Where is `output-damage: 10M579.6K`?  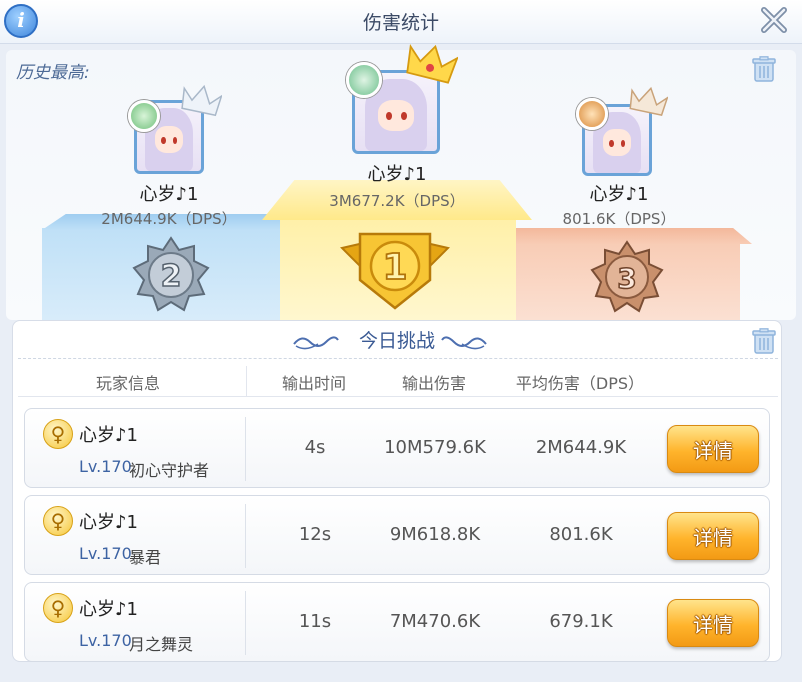 output-damage: 10M579.6K is located at coordinates (435, 447).